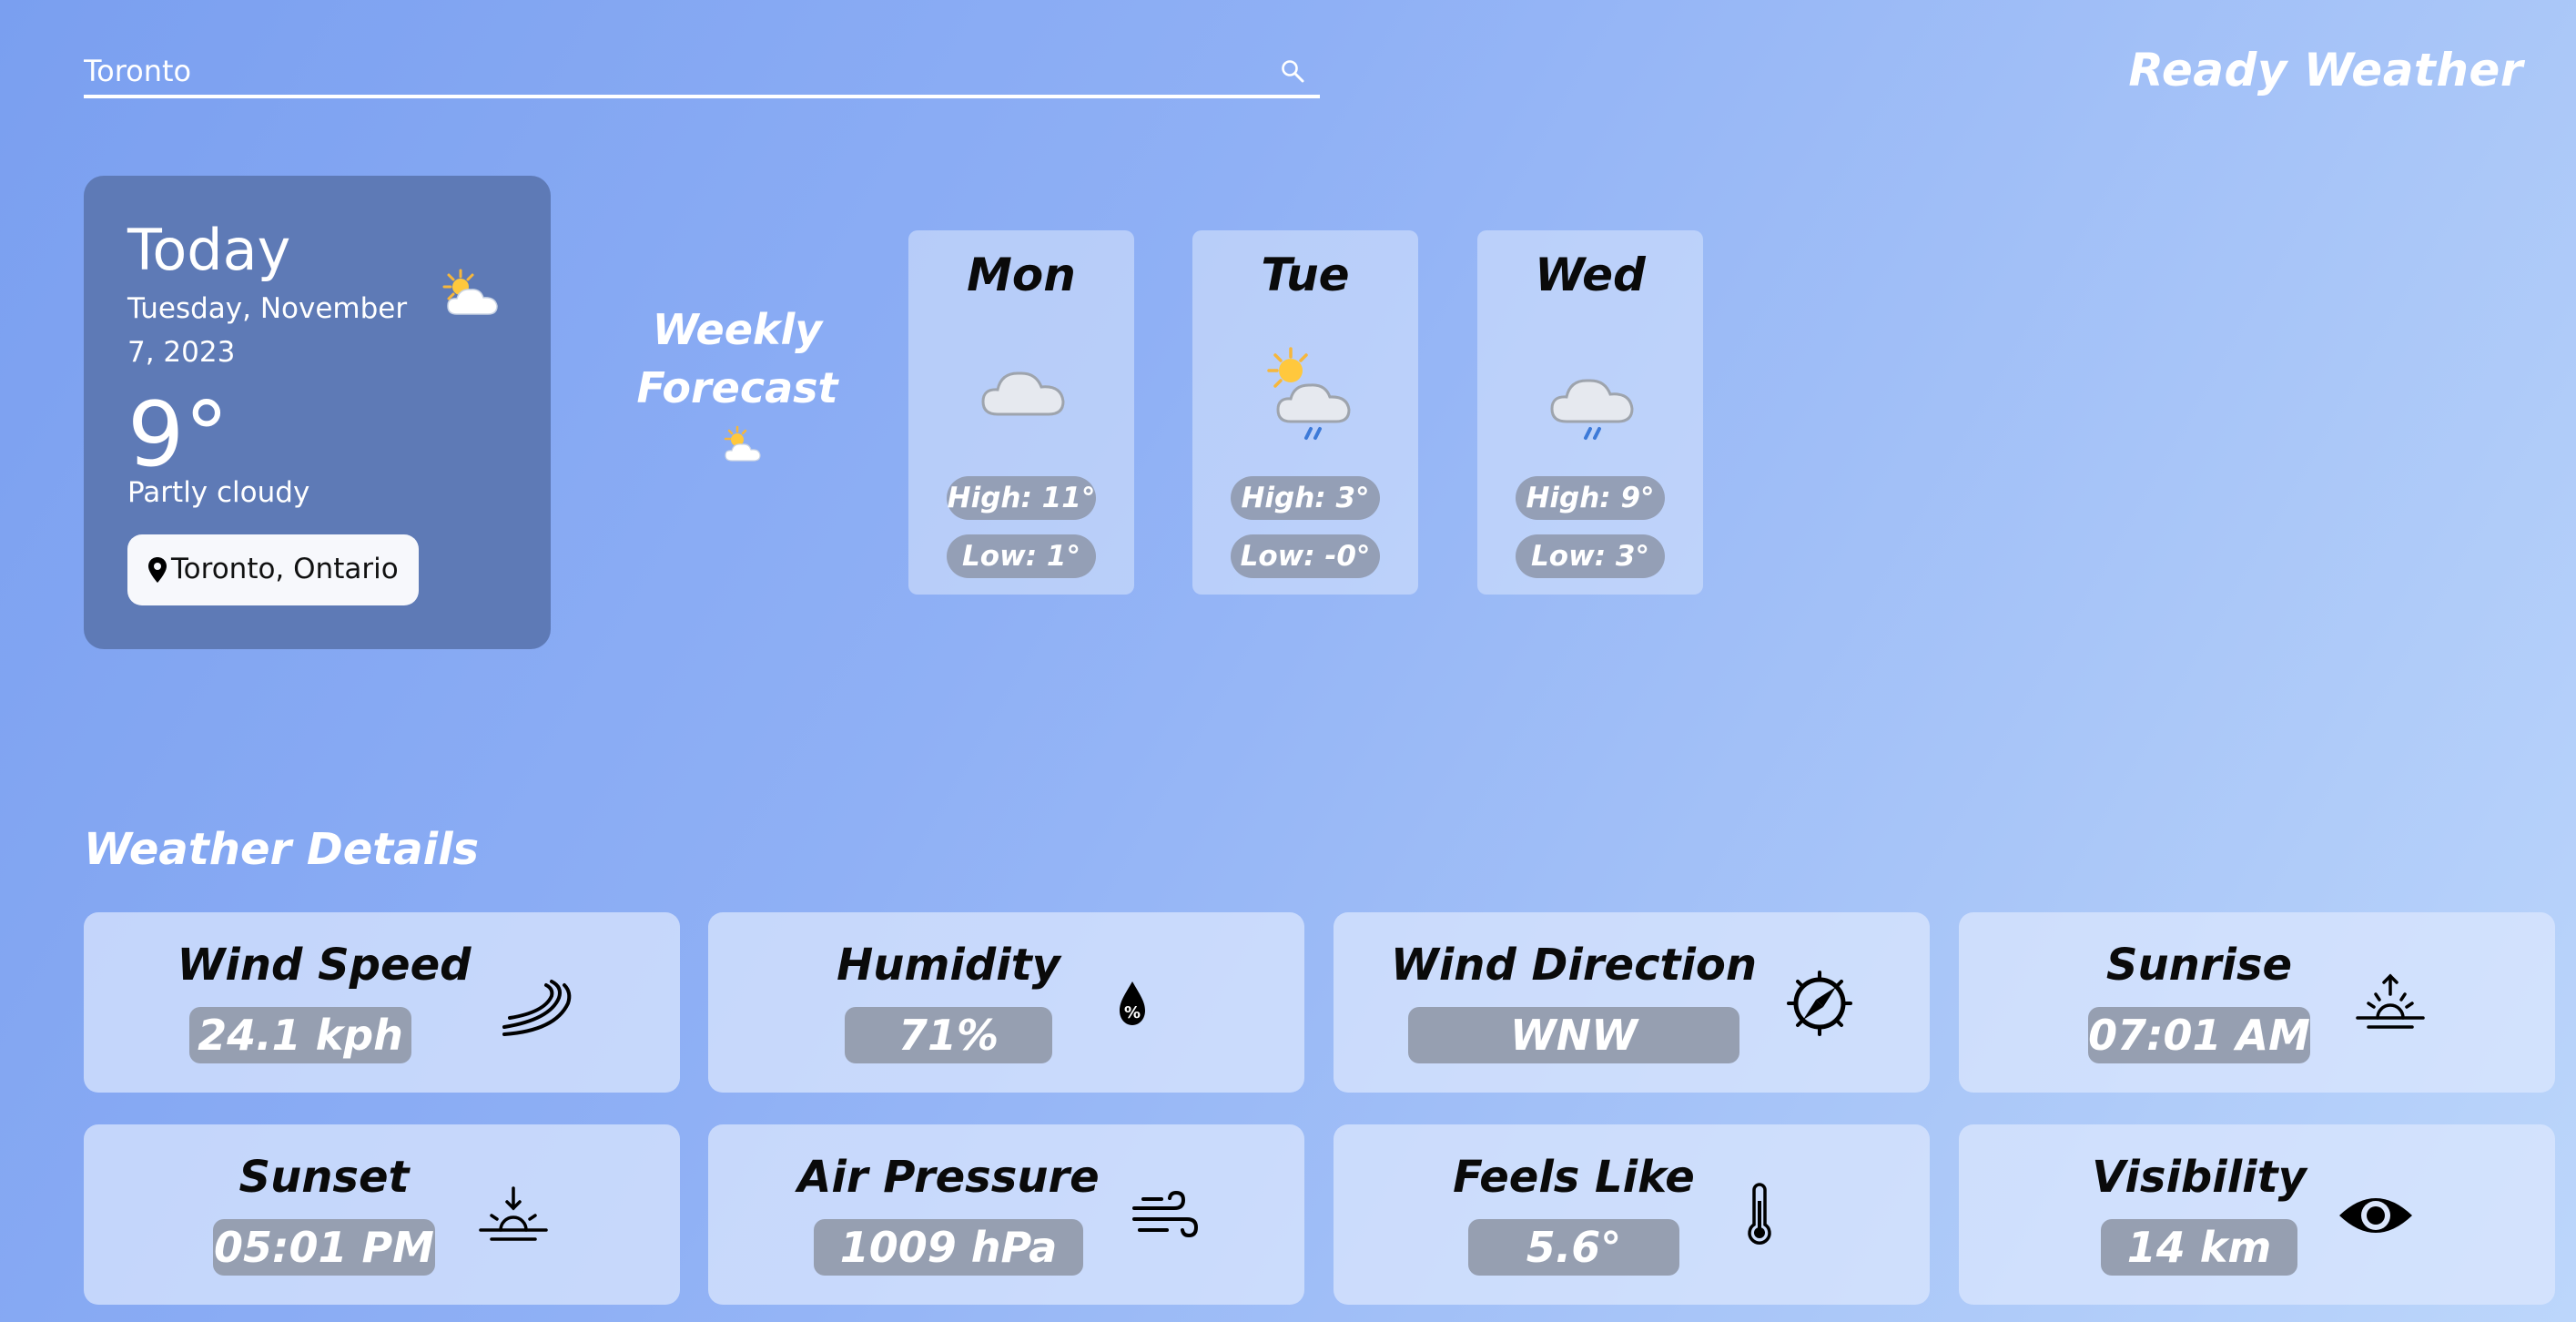 The width and height of the screenshot is (2576, 1322). I want to click on compass-icon, so click(1819, 1004).